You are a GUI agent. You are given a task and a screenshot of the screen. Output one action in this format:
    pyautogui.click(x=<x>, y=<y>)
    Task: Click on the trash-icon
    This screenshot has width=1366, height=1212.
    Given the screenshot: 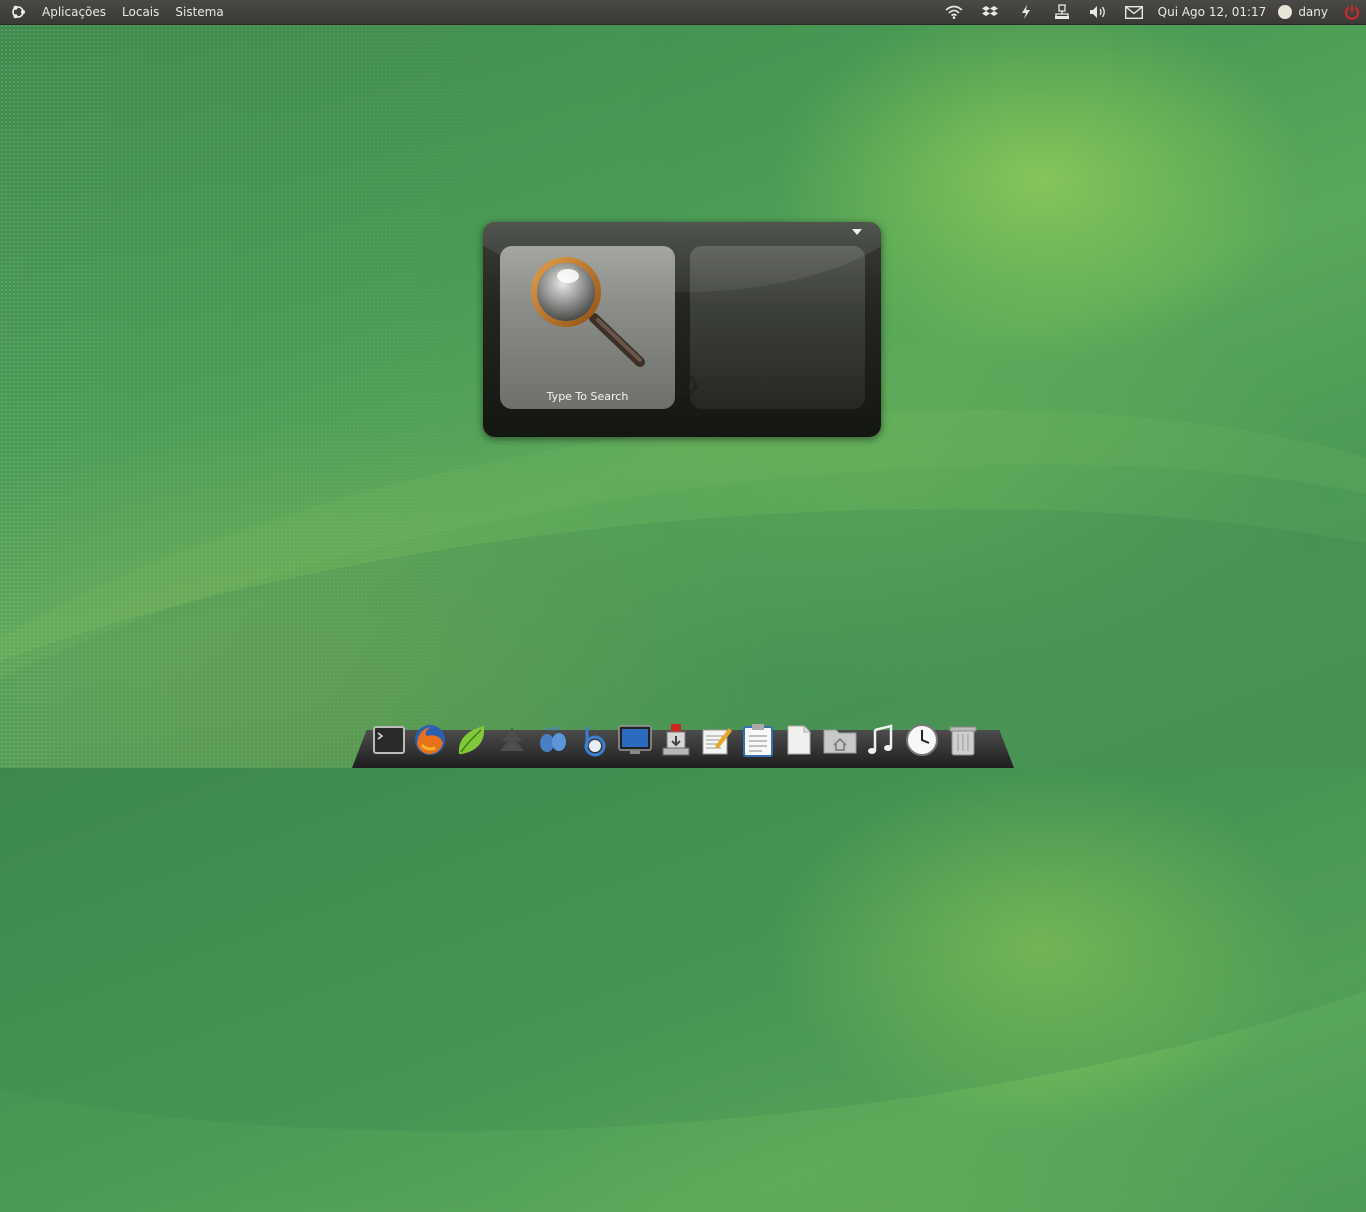 What is the action you would take?
    pyautogui.click(x=962, y=740)
    